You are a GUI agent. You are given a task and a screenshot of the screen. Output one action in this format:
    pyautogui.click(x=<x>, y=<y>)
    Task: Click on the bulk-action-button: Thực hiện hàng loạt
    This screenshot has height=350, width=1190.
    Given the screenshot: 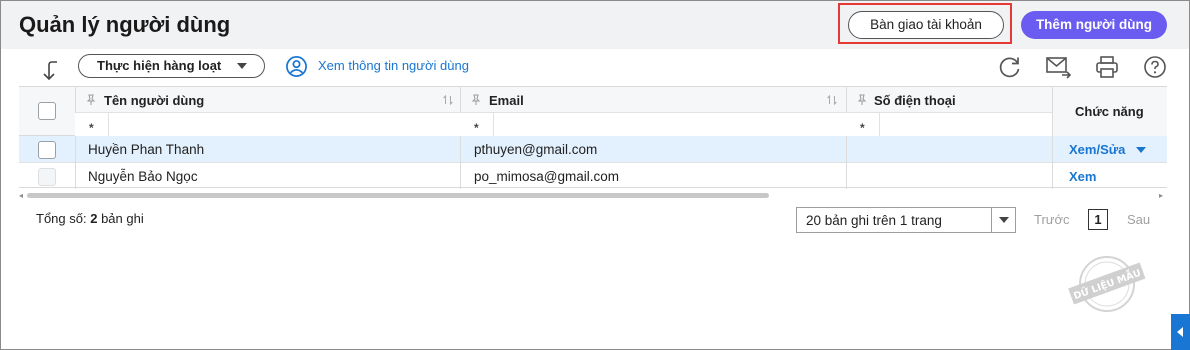 What is the action you would take?
    pyautogui.click(x=171, y=66)
    